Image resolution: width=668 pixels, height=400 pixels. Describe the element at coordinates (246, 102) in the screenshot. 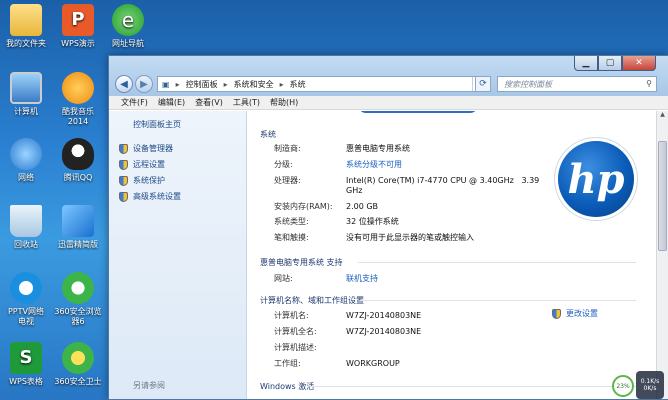

I see `menu-tools: 工具(T)` at that location.